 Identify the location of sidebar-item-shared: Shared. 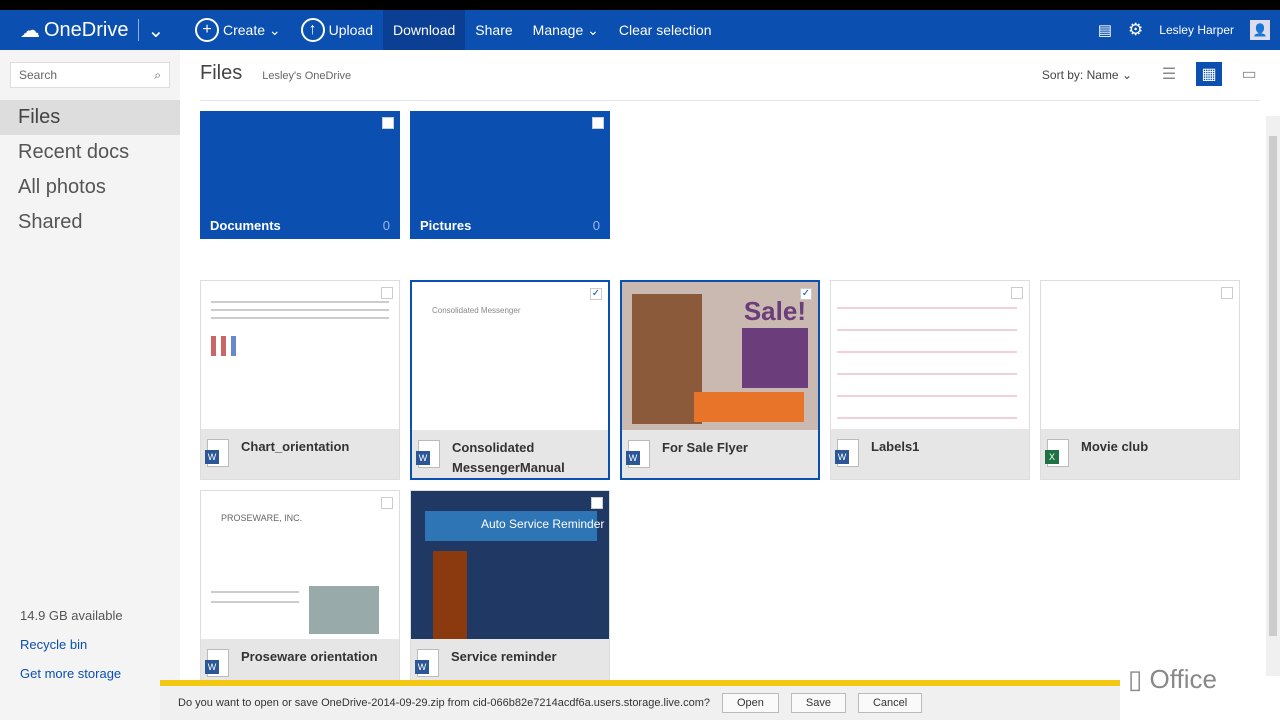
(90, 222).